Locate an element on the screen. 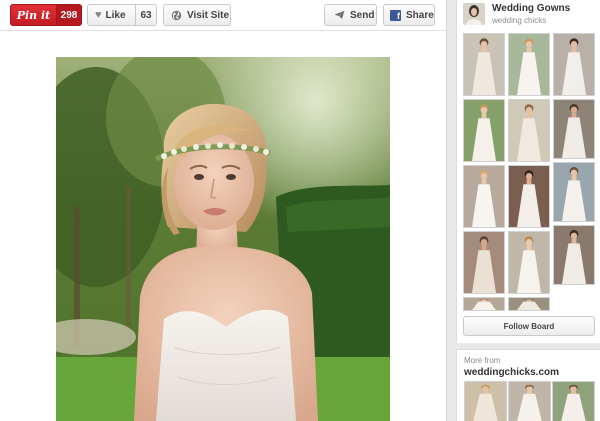 The width and height of the screenshot is (600, 421). visit-site-label: Visit Site is located at coordinates (208, 15).